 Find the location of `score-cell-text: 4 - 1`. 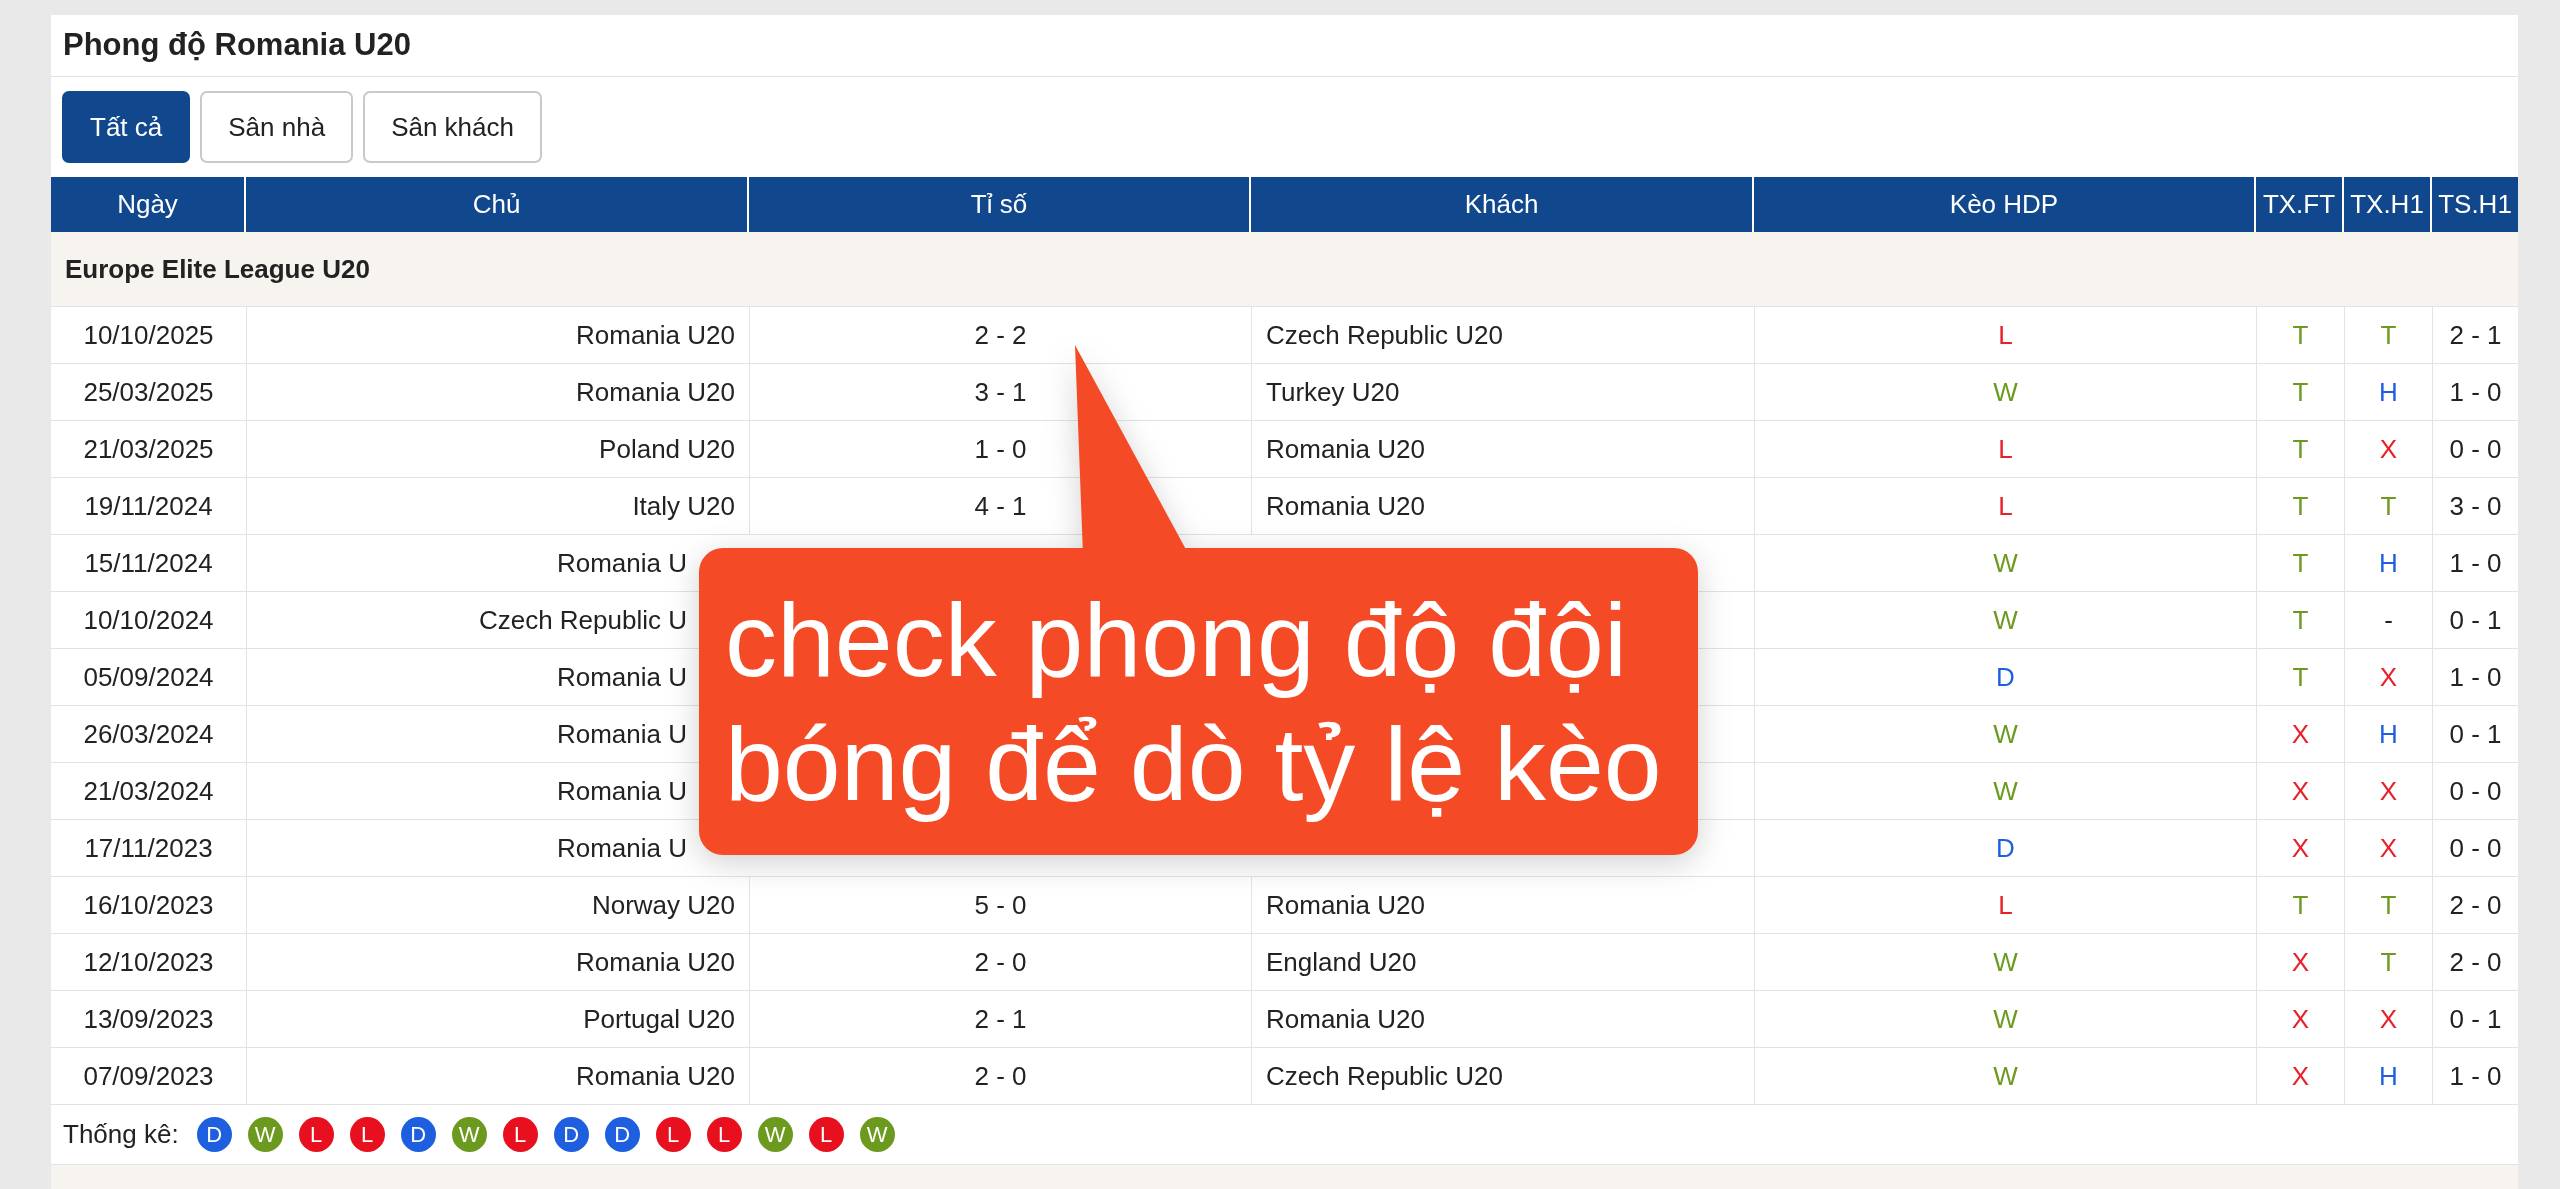

score-cell-text: 4 - 1 is located at coordinates (1000, 506).